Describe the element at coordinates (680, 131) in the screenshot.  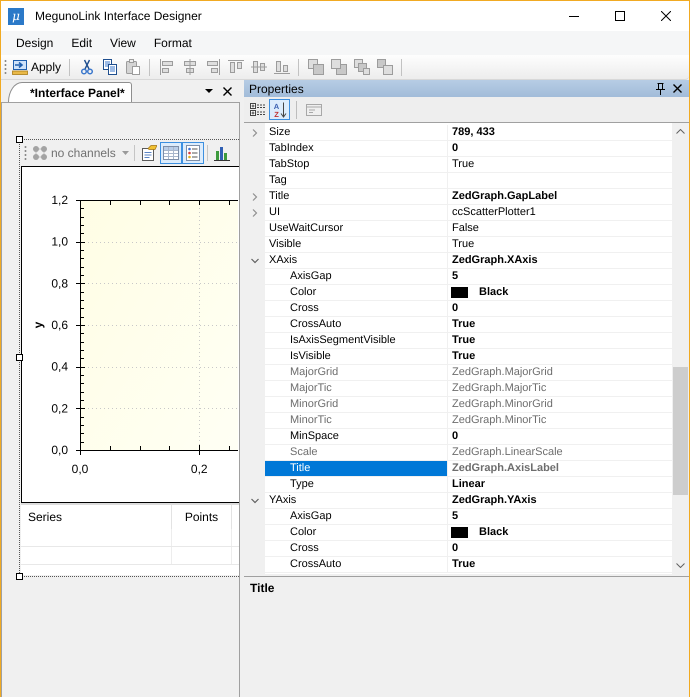
I see `chevron-up-icon` at that location.